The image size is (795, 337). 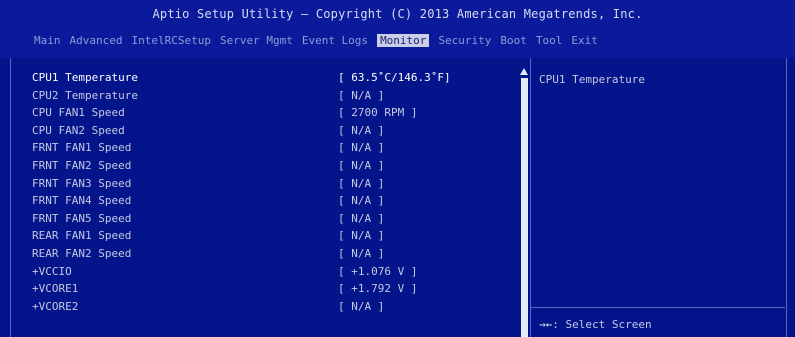 What do you see at coordinates (277, 254) in the screenshot?
I see `setting-row: REAR FAN2 Speed [ N/A ]` at bounding box center [277, 254].